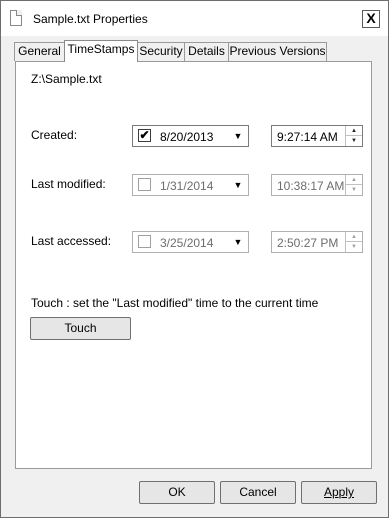  Describe the element at coordinates (177, 492) in the screenshot. I see `ok-button: OK` at that location.